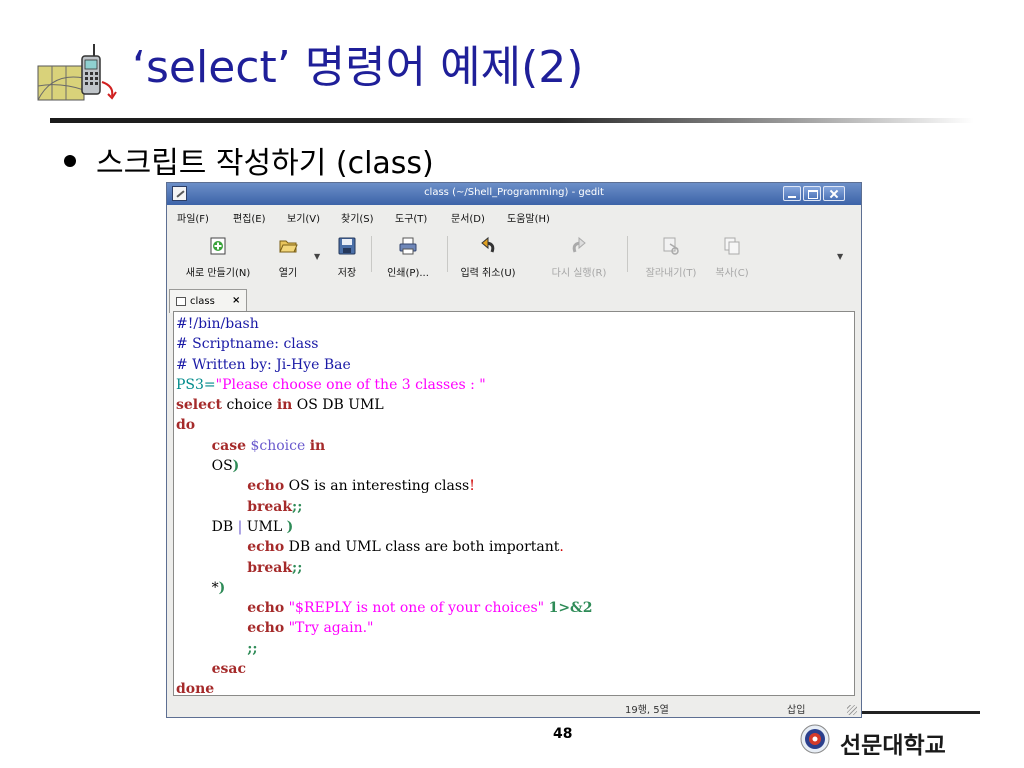 This screenshot has height=768, width=1024. What do you see at coordinates (217, 324) in the screenshot?
I see `code-line: #!/bin/bash` at bounding box center [217, 324].